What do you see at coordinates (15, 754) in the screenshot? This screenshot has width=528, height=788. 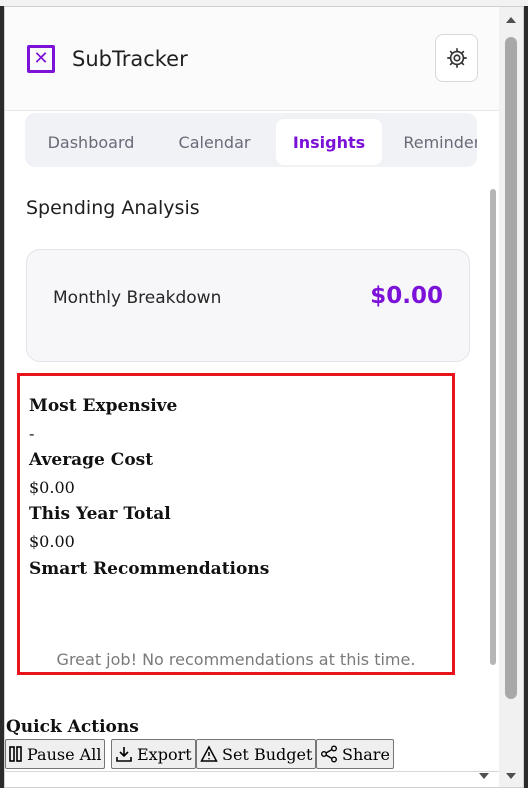 I see `pause-icon` at bounding box center [15, 754].